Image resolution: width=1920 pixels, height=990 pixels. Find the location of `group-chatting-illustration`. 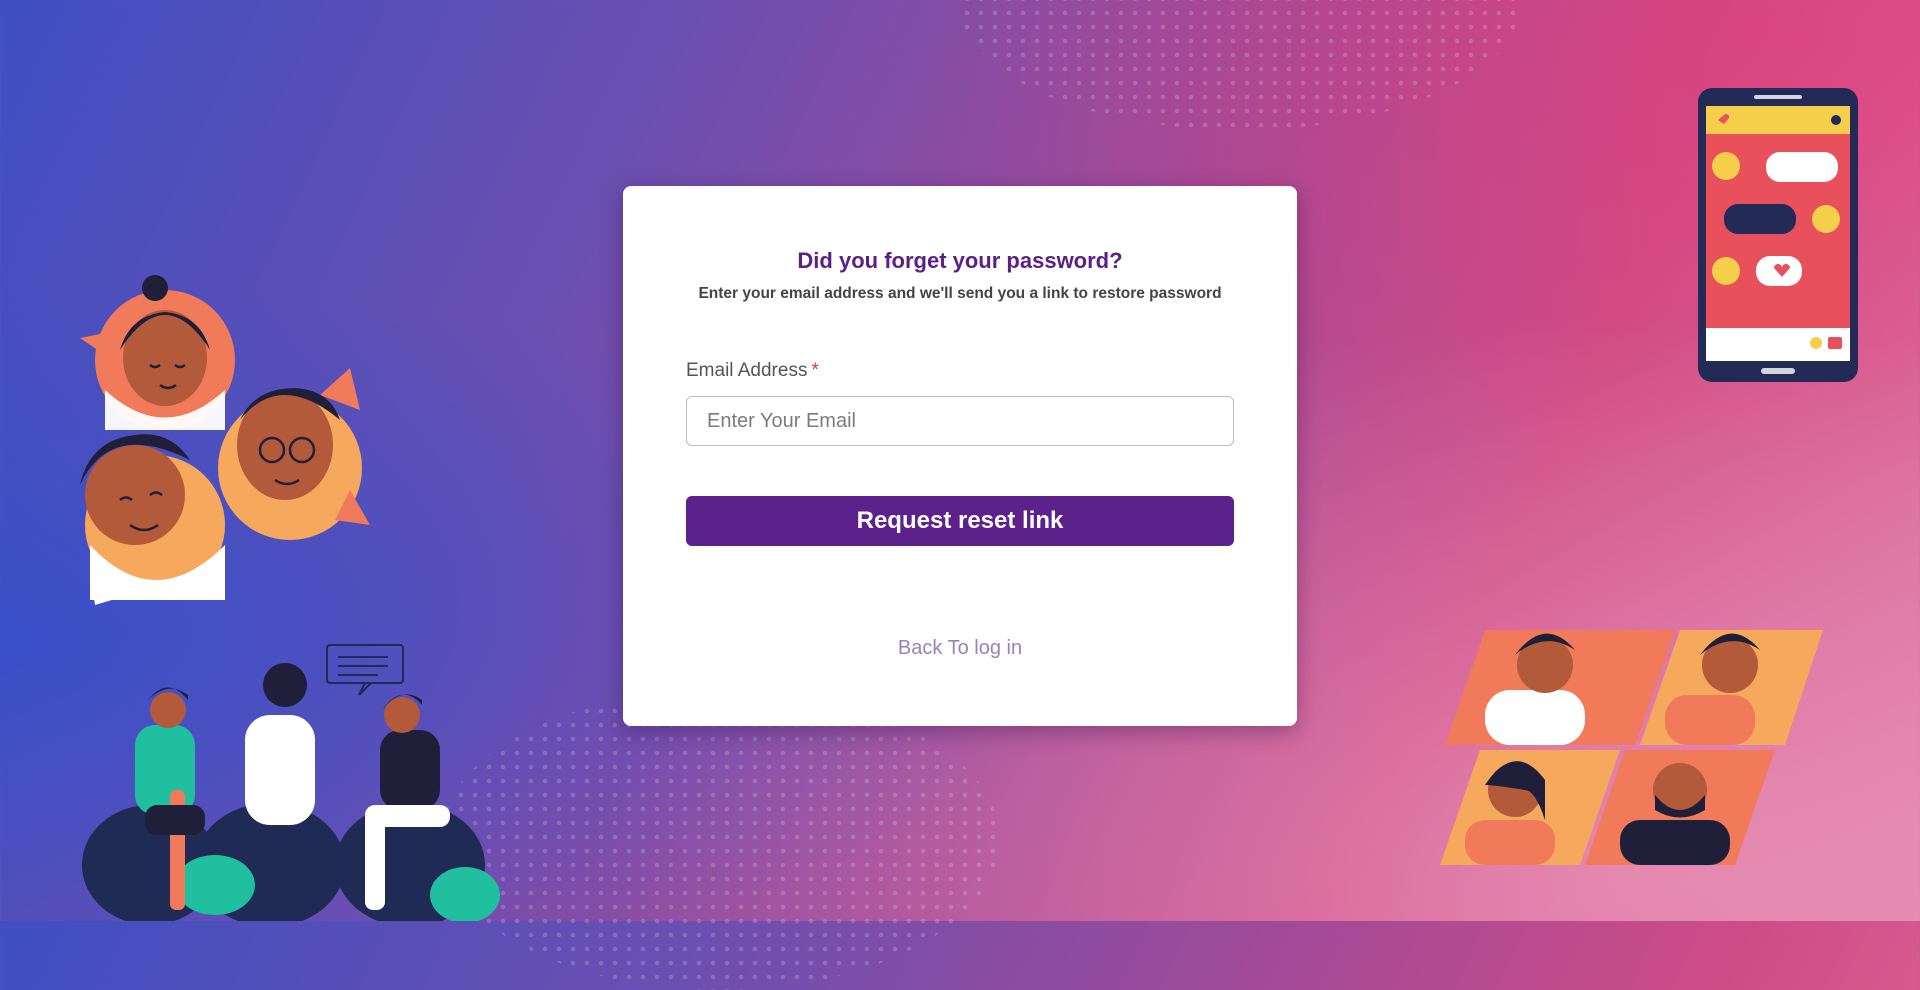

group-chatting-illustration is located at coordinates (291, 782).